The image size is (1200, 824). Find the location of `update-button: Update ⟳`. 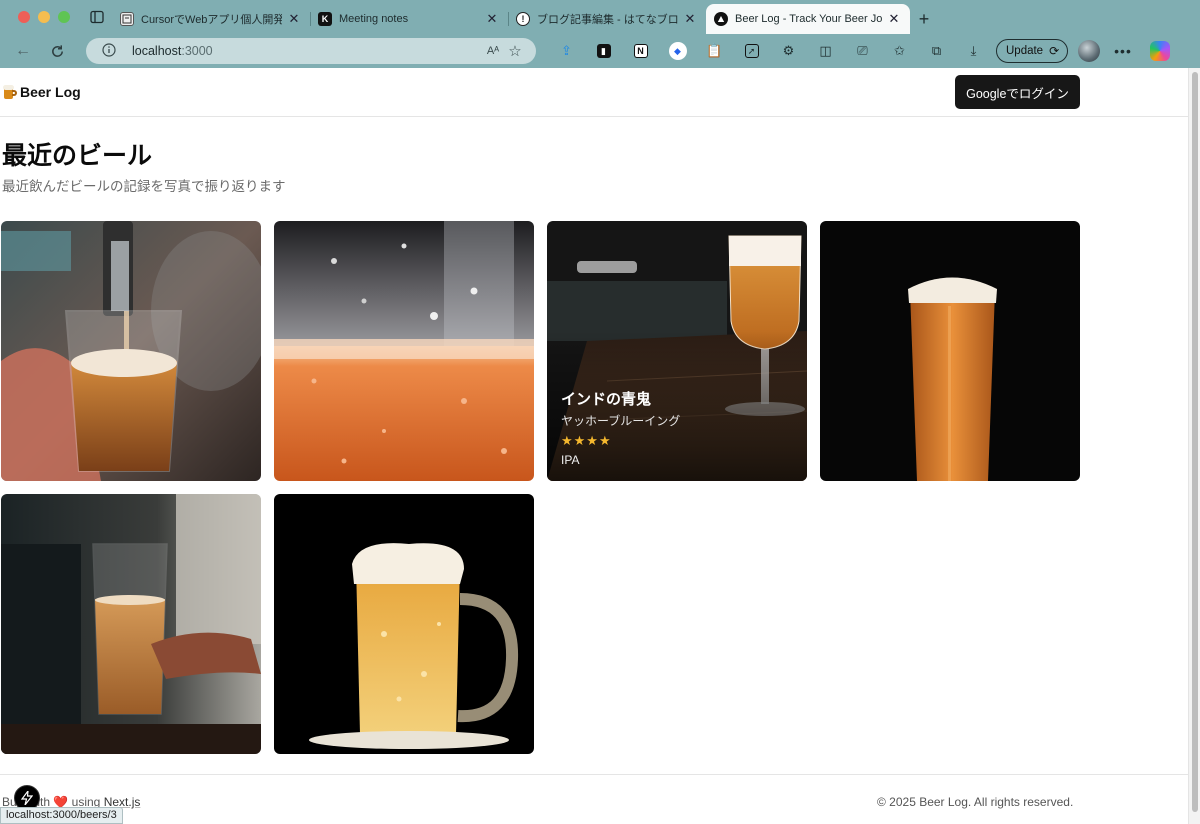

update-button: Update ⟳ is located at coordinates (1032, 51).